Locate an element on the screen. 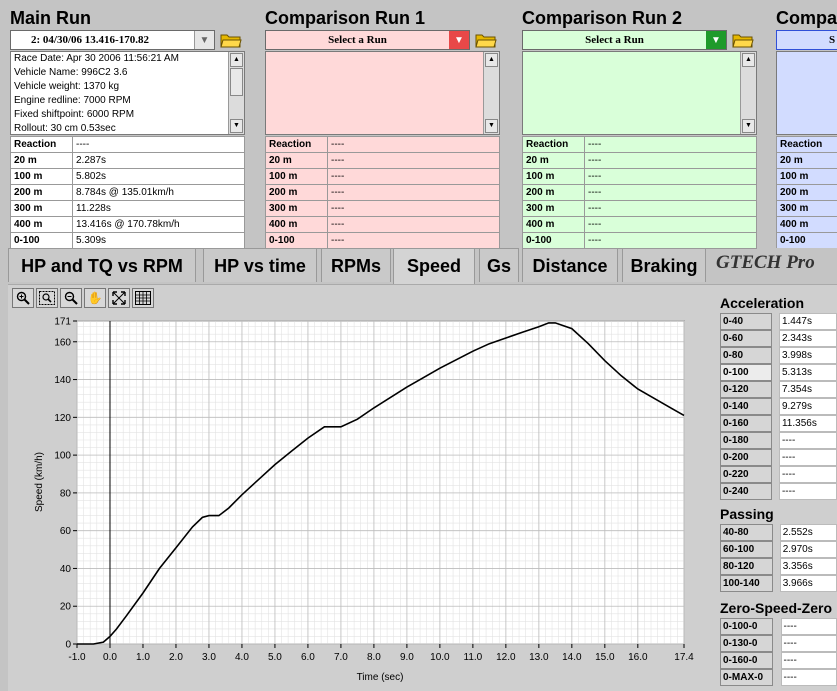 The height and width of the screenshot is (691, 837). x-tick-label: 9.0 is located at coordinates (407, 657).